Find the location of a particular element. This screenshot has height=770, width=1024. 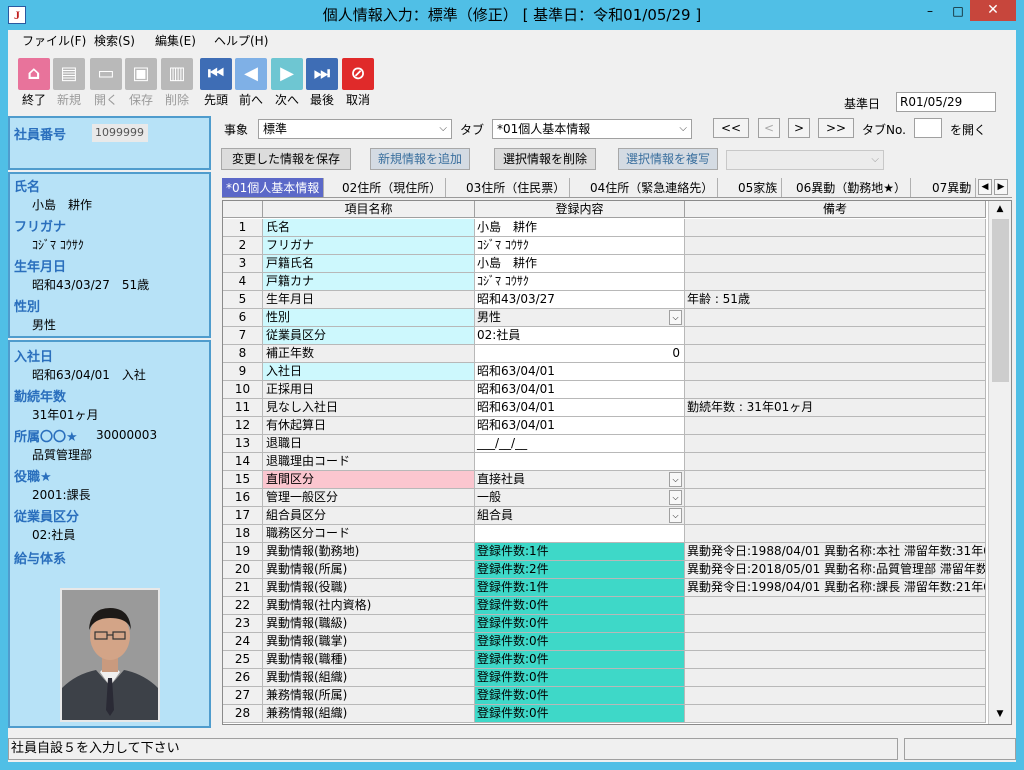

tab-prev-button: < is located at coordinates (769, 128).